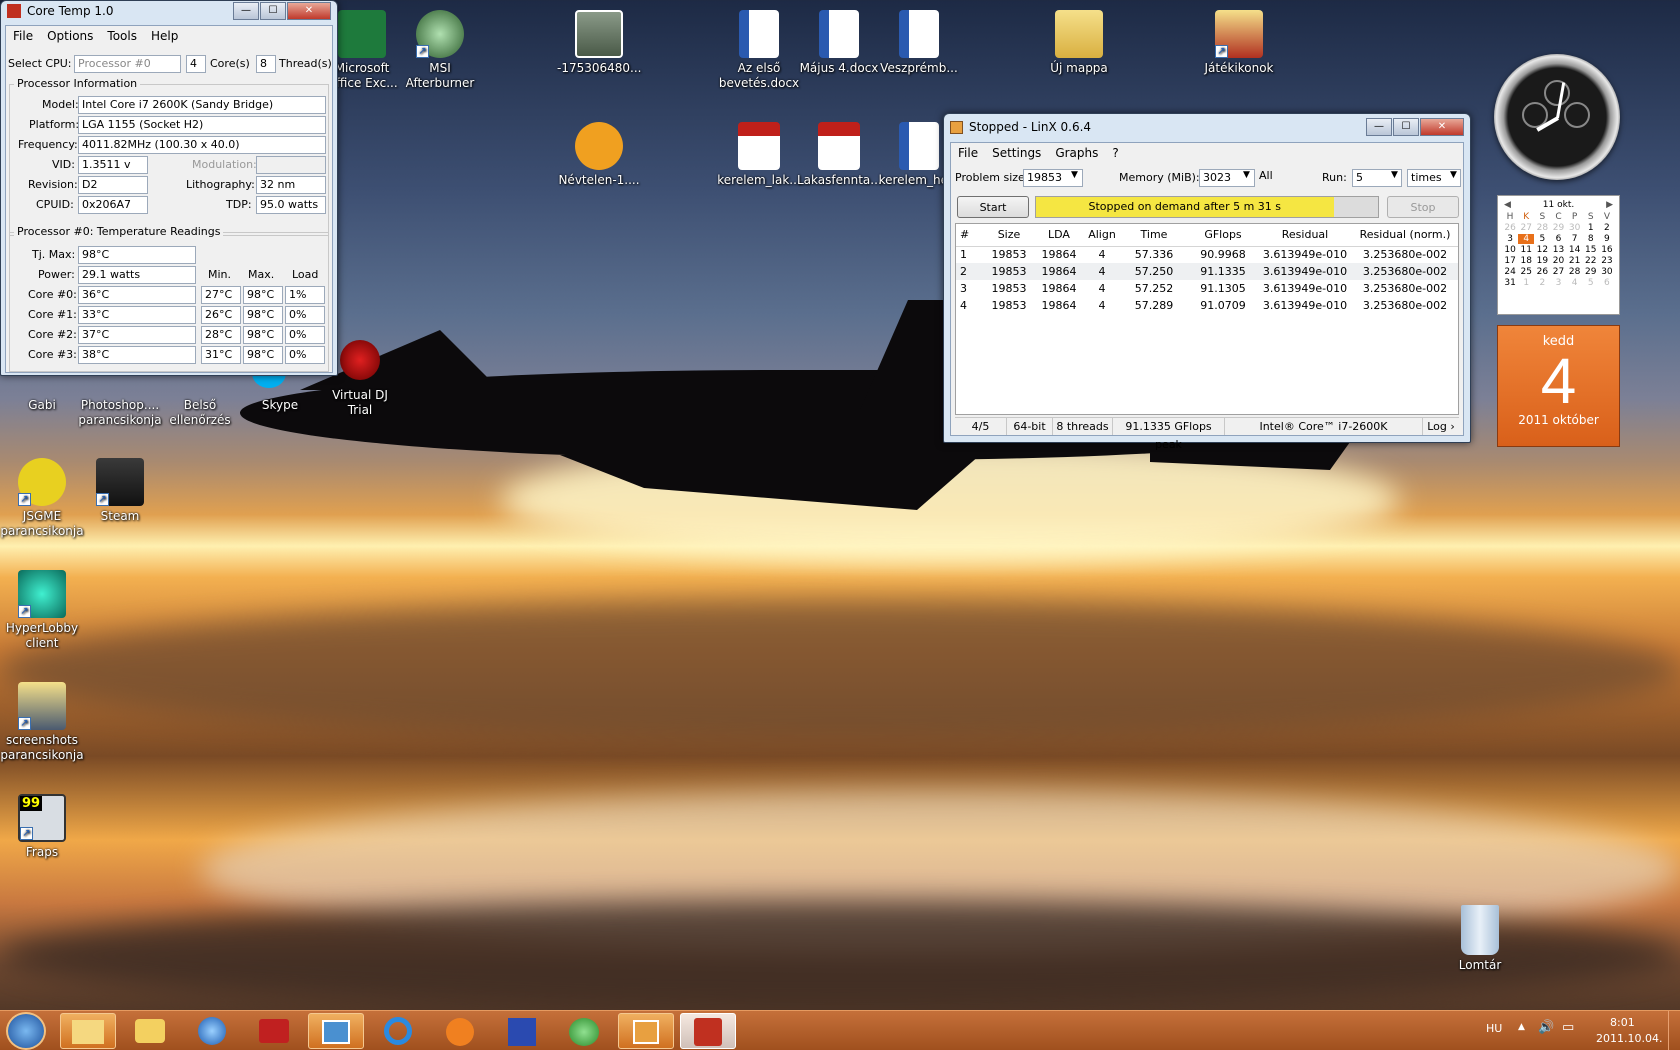  What do you see at coordinates (993, 207) in the screenshot?
I see `start-button: Start` at bounding box center [993, 207].